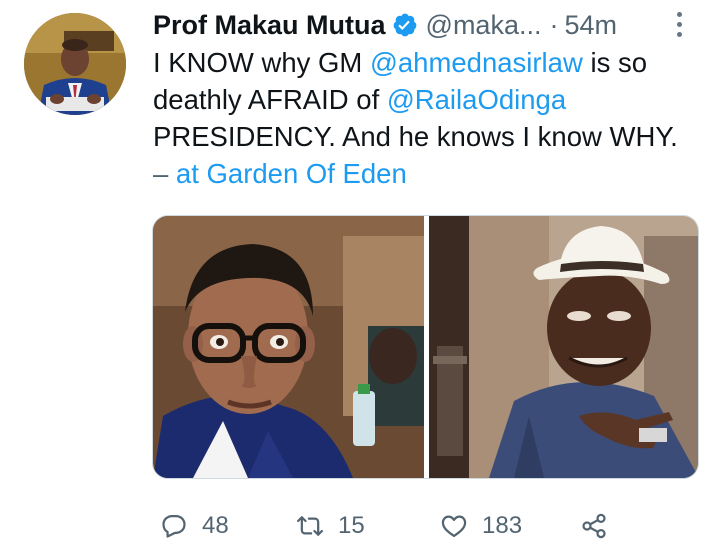 Image resolution: width=720 pixels, height=549 pixels. I want to click on location-dash: –, so click(161, 173).